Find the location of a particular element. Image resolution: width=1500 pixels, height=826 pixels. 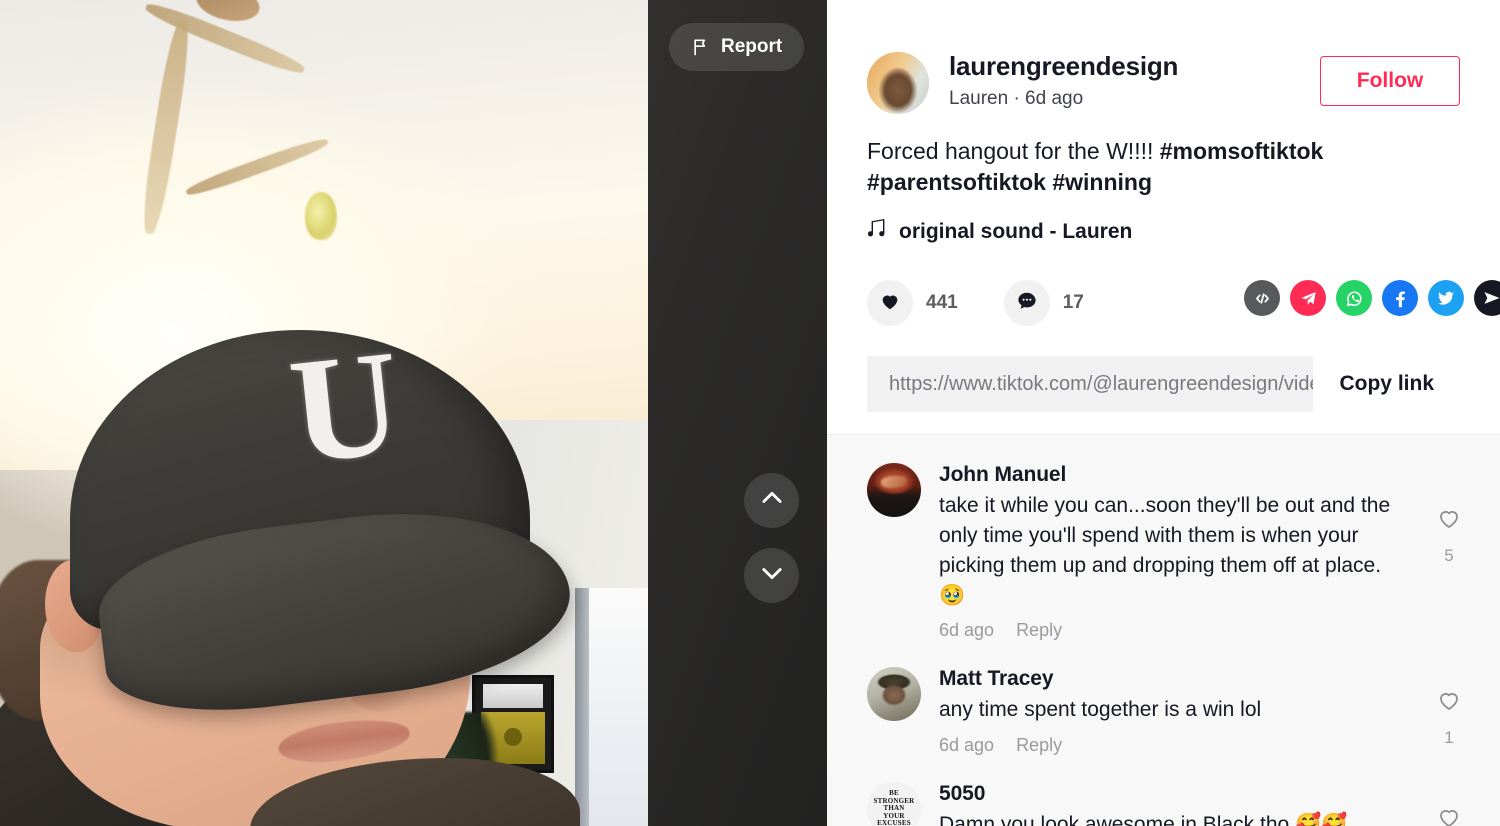

avatar-image is located at coordinates (898, 83).